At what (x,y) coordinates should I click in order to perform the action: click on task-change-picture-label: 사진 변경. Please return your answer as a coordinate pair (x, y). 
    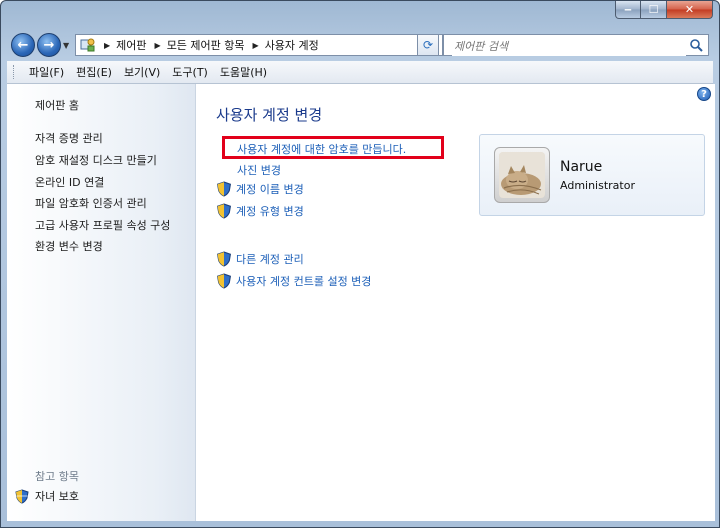
    Looking at the image, I should click on (259, 170).